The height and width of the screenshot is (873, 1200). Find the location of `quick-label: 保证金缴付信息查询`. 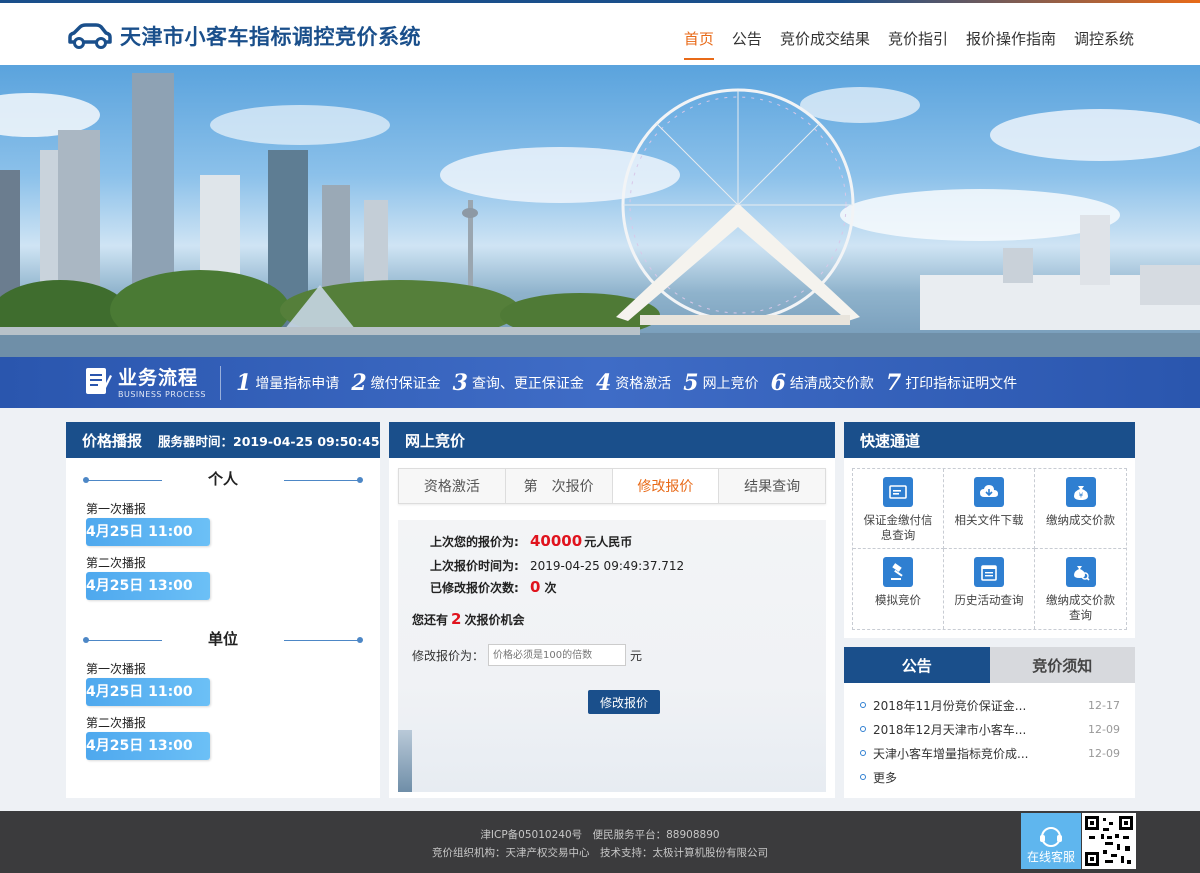

quick-label: 保证金缴付信息查询 is located at coordinates (898, 527).